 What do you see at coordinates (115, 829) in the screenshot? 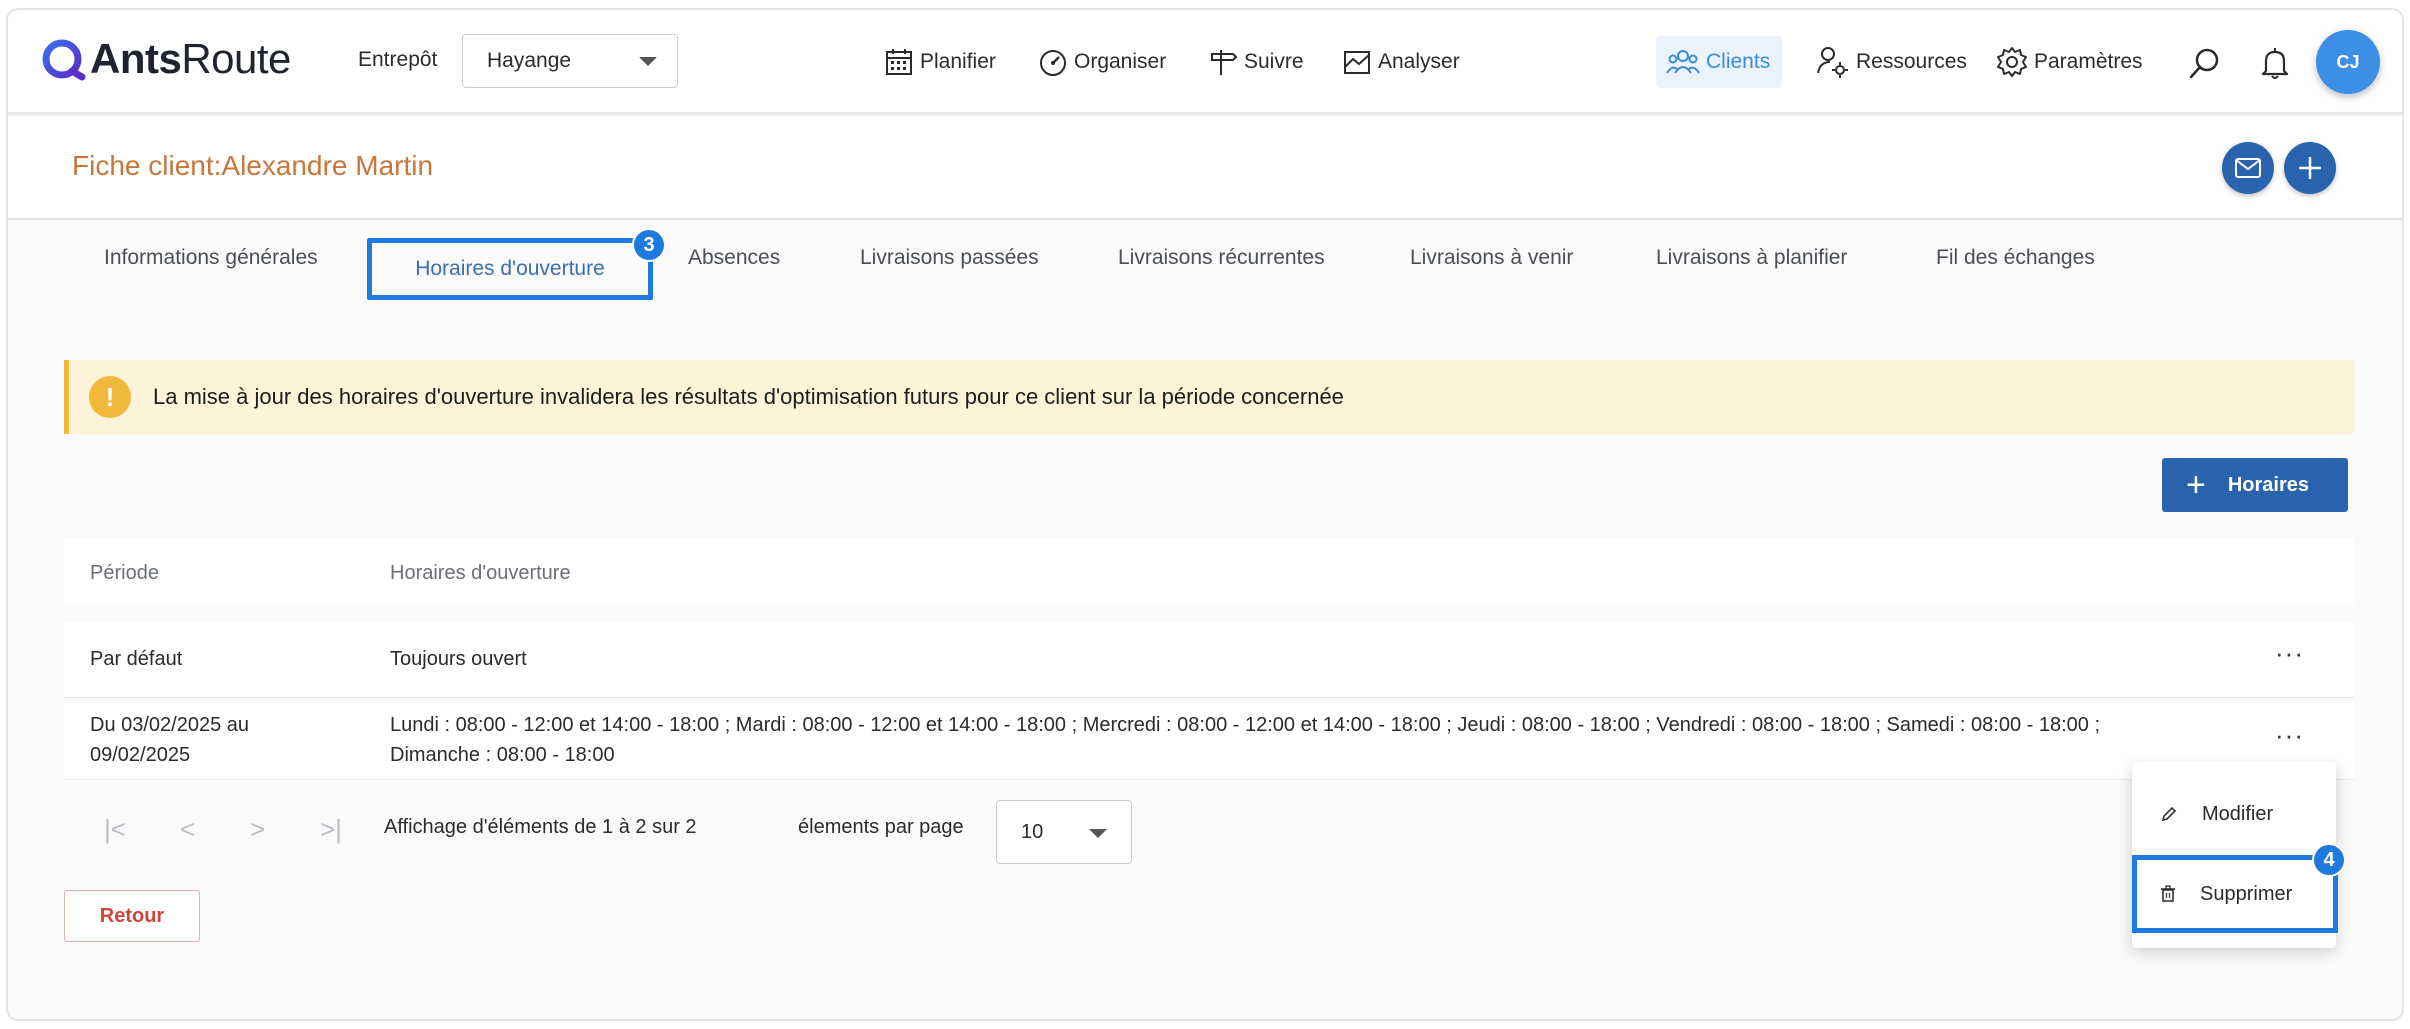
I see `first-page-icon: |<` at bounding box center [115, 829].